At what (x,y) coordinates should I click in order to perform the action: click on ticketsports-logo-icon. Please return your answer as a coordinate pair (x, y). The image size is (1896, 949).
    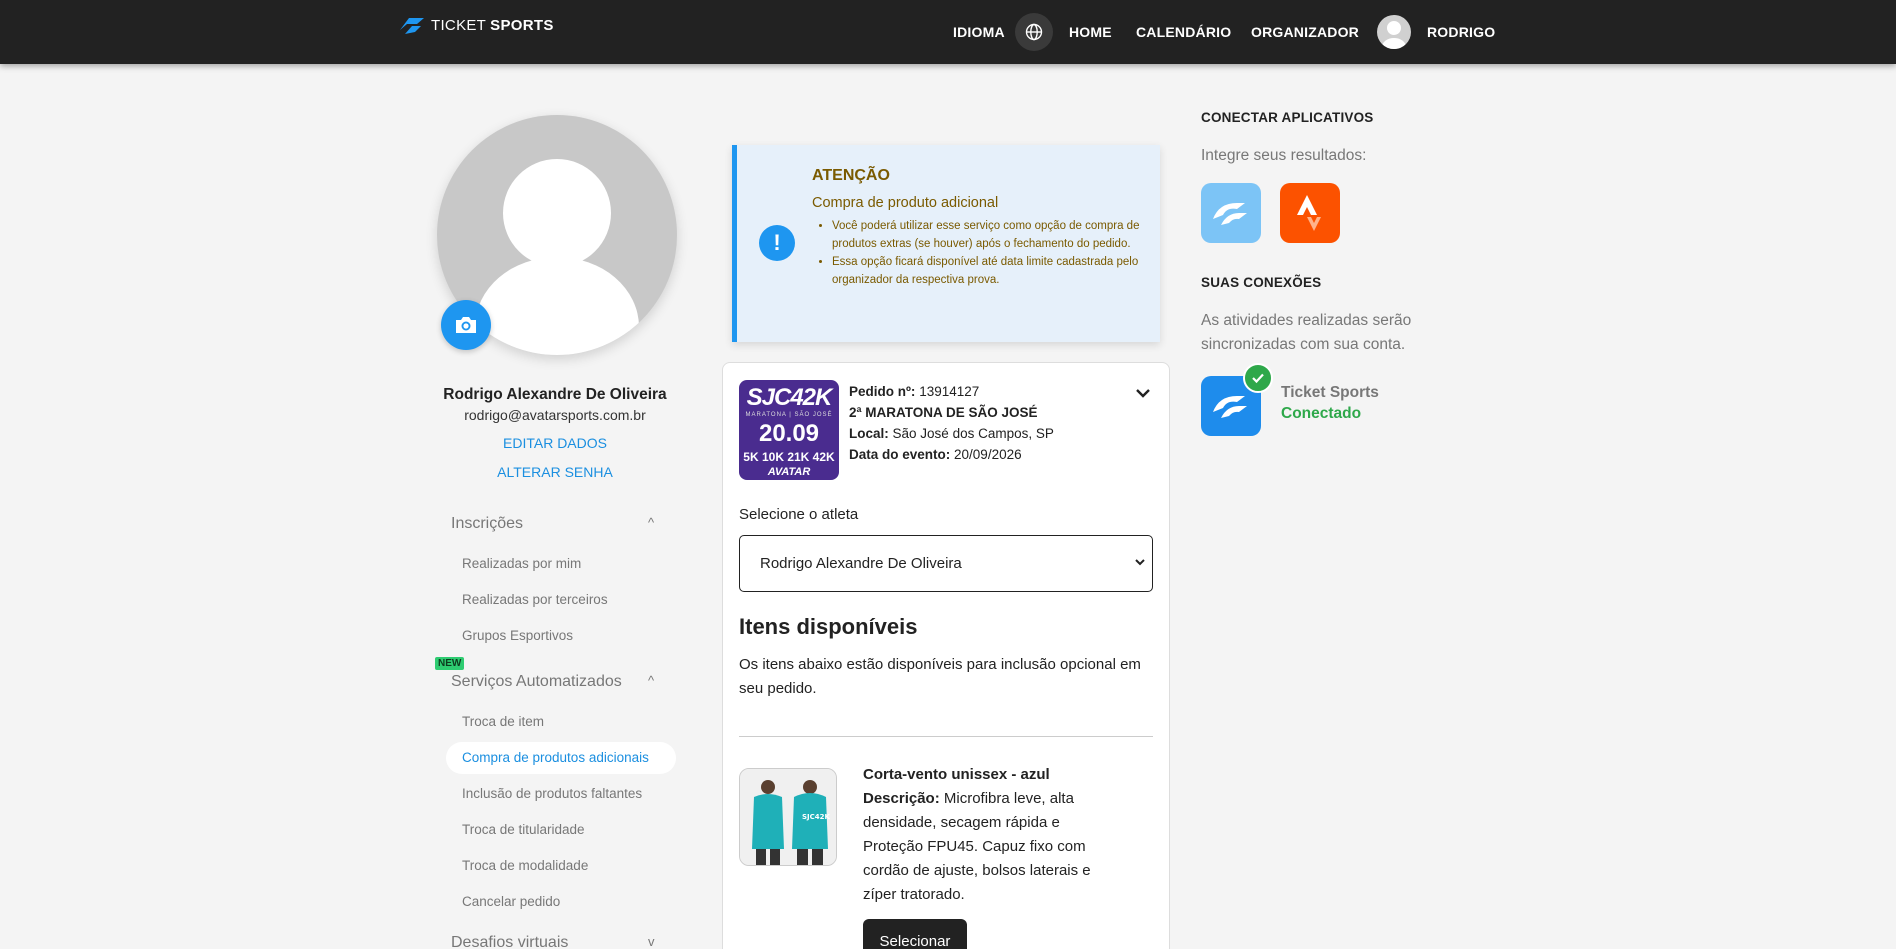
    Looking at the image, I should click on (412, 26).